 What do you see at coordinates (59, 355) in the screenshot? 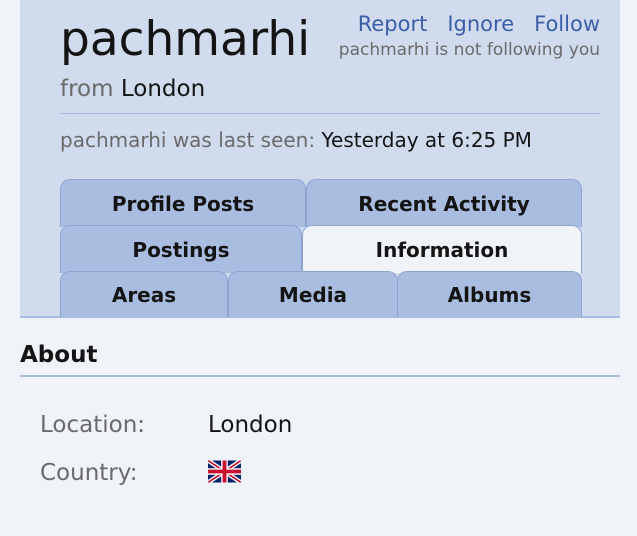
I see `about-heading: About` at bounding box center [59, 355].